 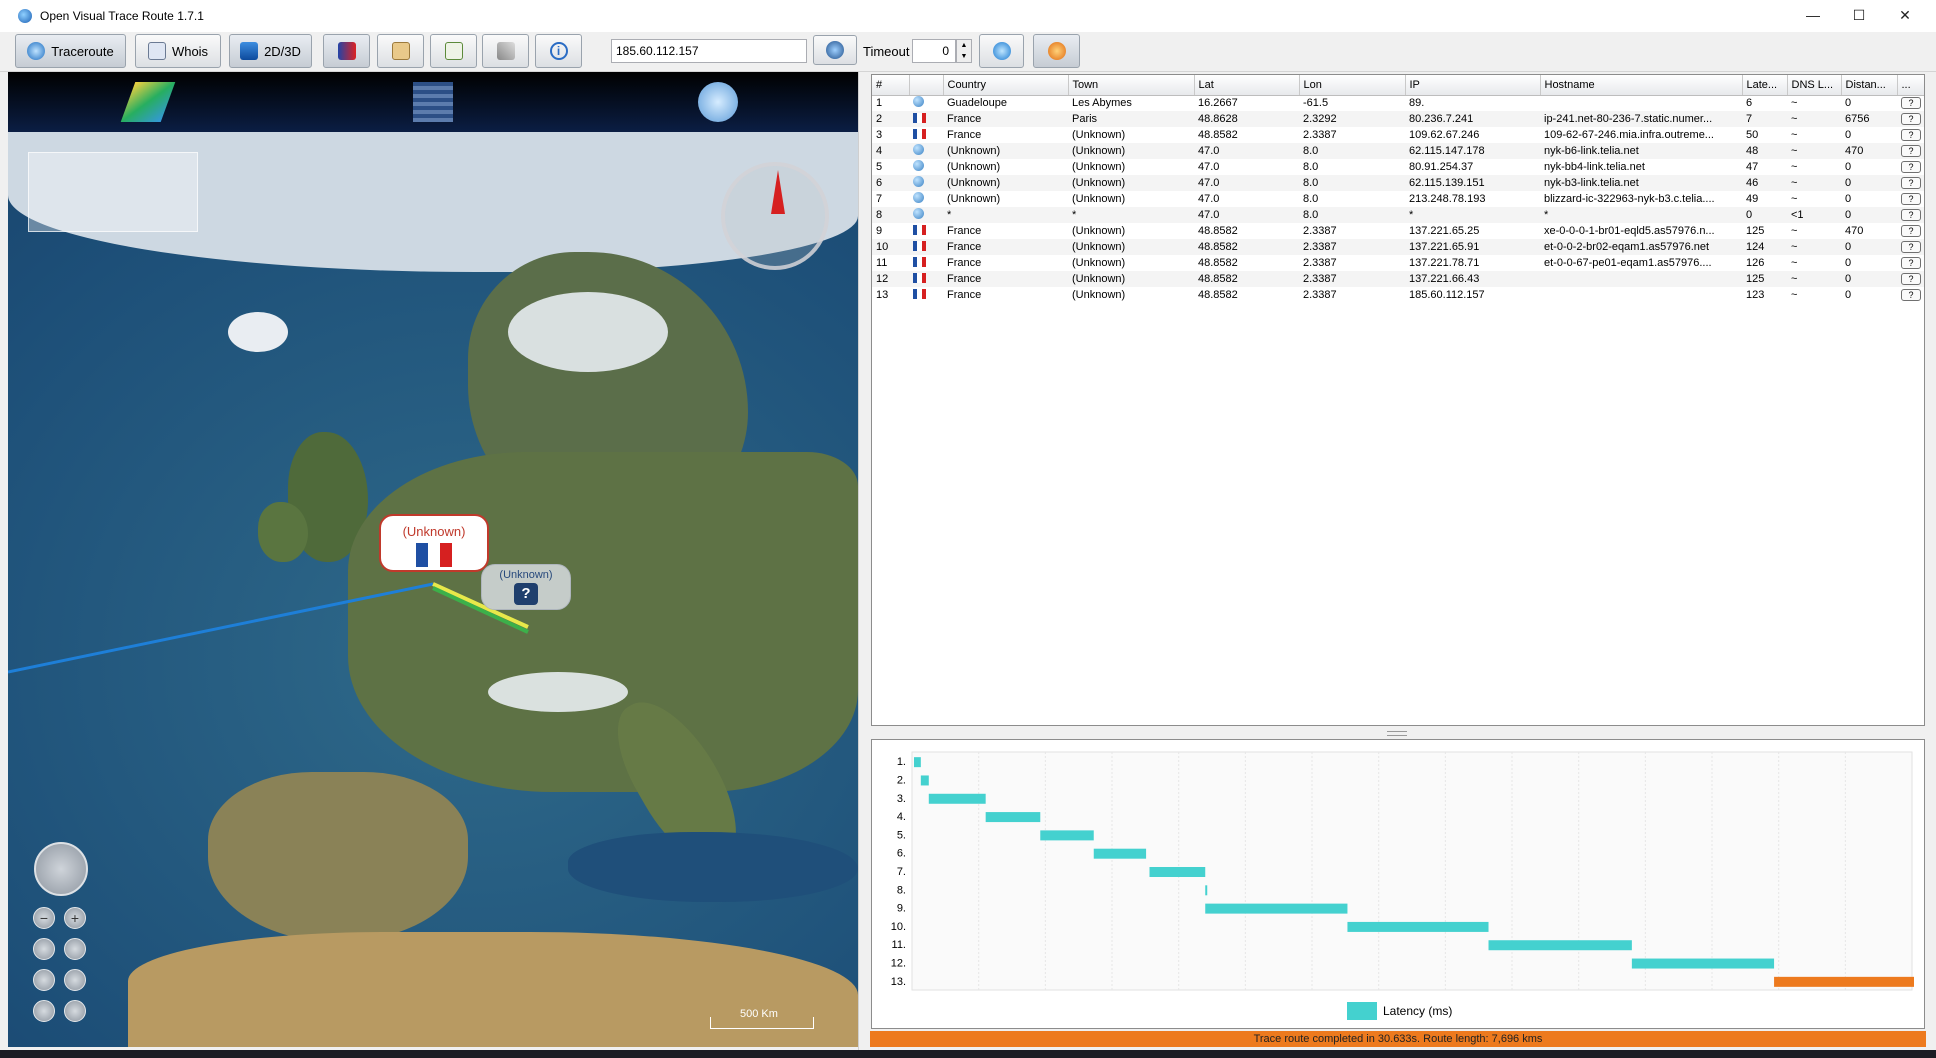 What do you see at coordinates (890, 119) in the screenshot?
I see `hop-number: 2` at bounding box center [890, 119].